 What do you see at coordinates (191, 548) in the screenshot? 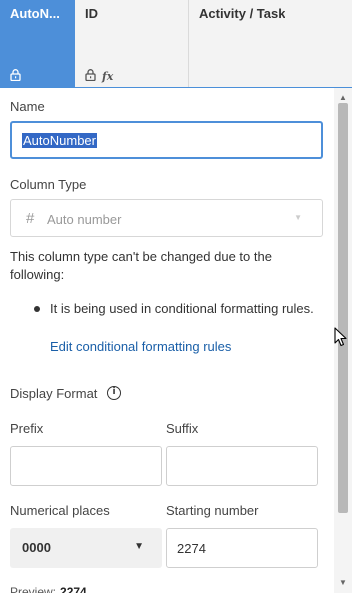
I see `starting-number-value: 2274` at bounding box center [191, 548].